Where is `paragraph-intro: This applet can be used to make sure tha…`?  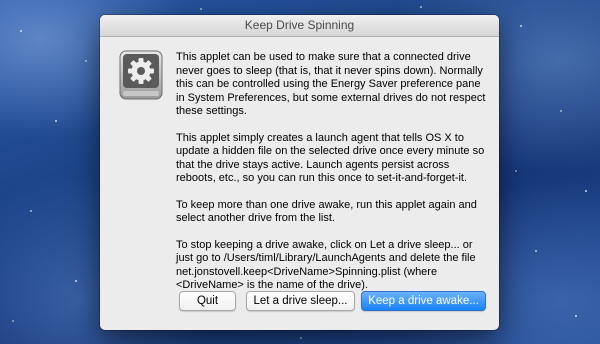 paragraph-intro: This applet can be used to make sure tha… is located at coordinates (331, 84).